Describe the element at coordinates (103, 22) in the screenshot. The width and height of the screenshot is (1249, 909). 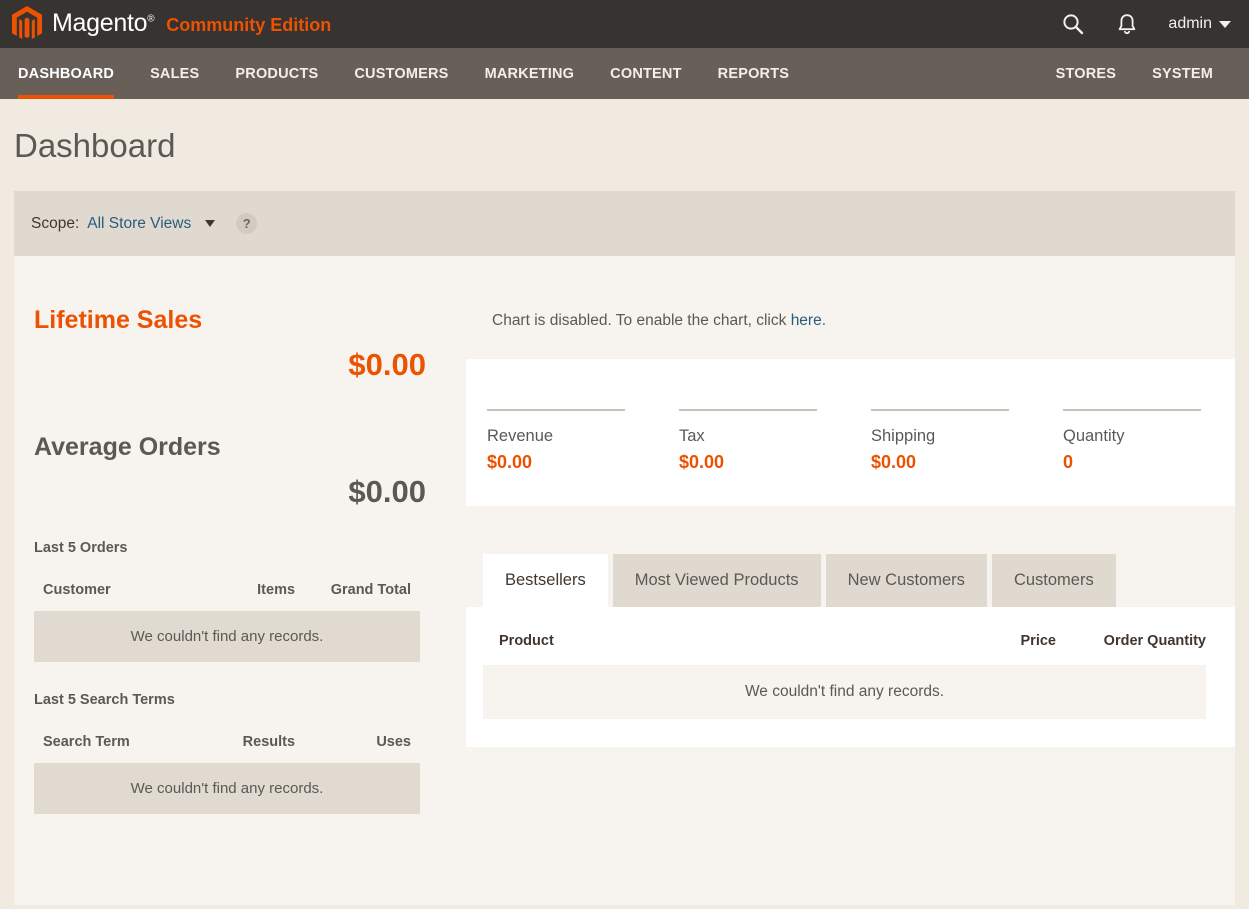
I see `magento-logo-text: Magento®` at that location.